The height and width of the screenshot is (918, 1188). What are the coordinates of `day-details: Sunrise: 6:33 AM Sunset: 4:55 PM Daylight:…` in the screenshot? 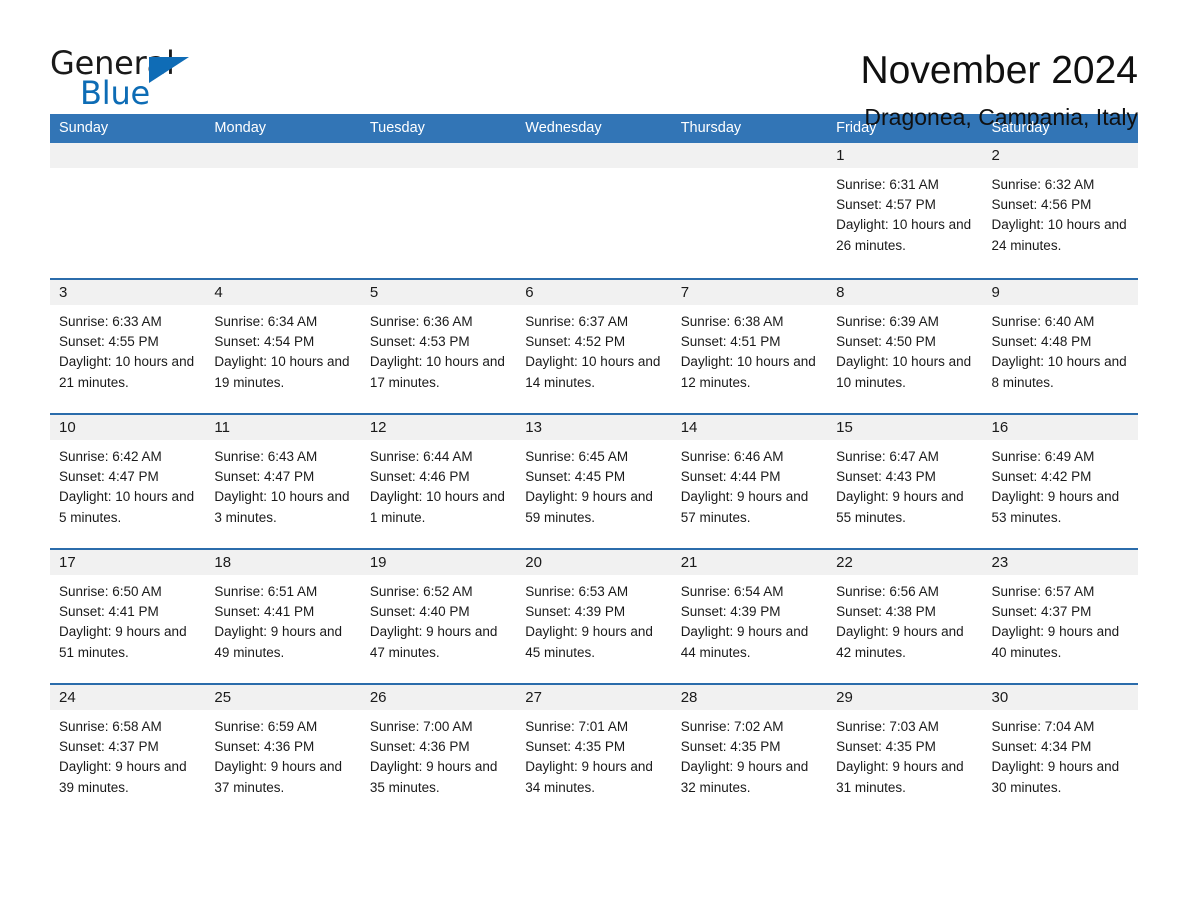 It's located at (127, 349).